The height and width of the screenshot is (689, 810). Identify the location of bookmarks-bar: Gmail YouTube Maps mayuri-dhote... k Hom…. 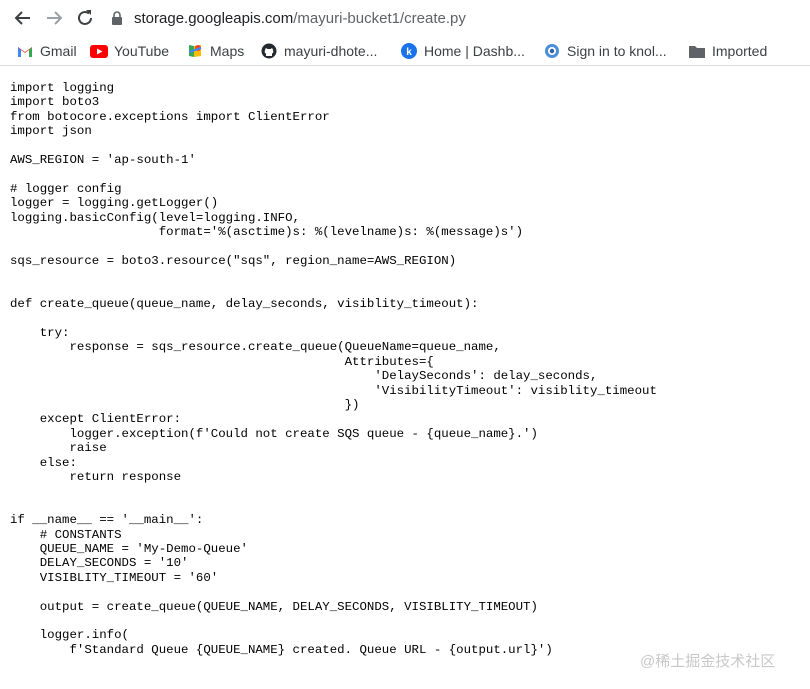
(405, 51).